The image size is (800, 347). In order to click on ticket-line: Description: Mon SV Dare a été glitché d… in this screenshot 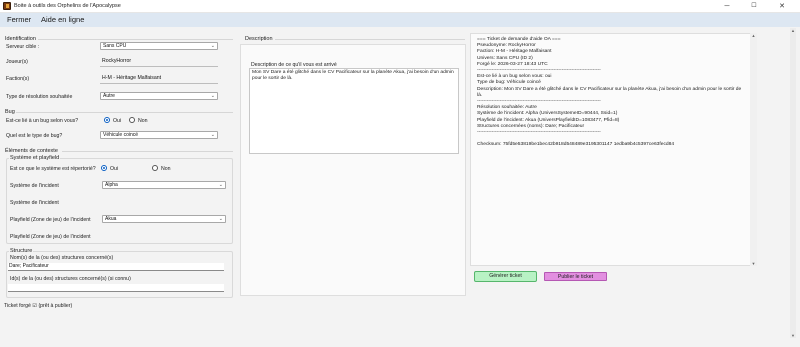, I will do `click(609, 92)`.